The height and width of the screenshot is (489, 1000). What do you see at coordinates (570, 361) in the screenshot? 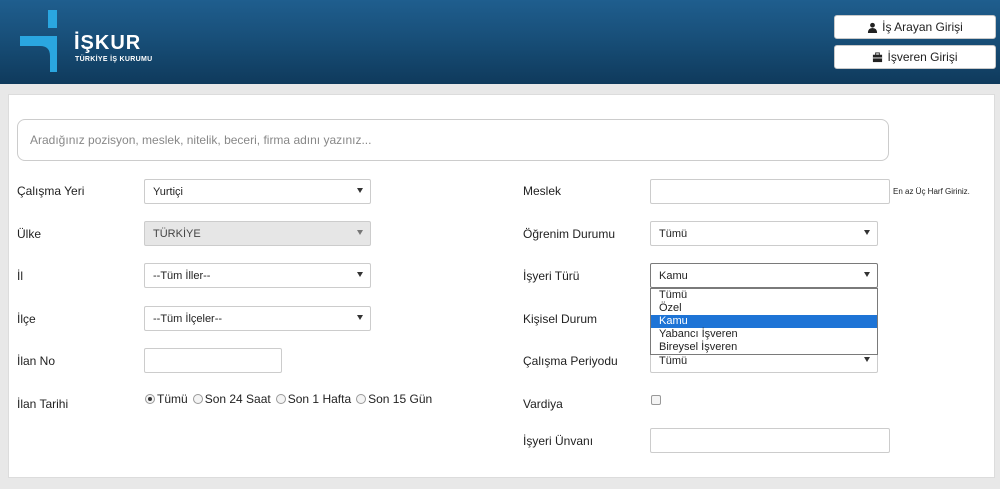
I see `work-period-label: Çalışma Periyodu` at bounding box center [570, 361].